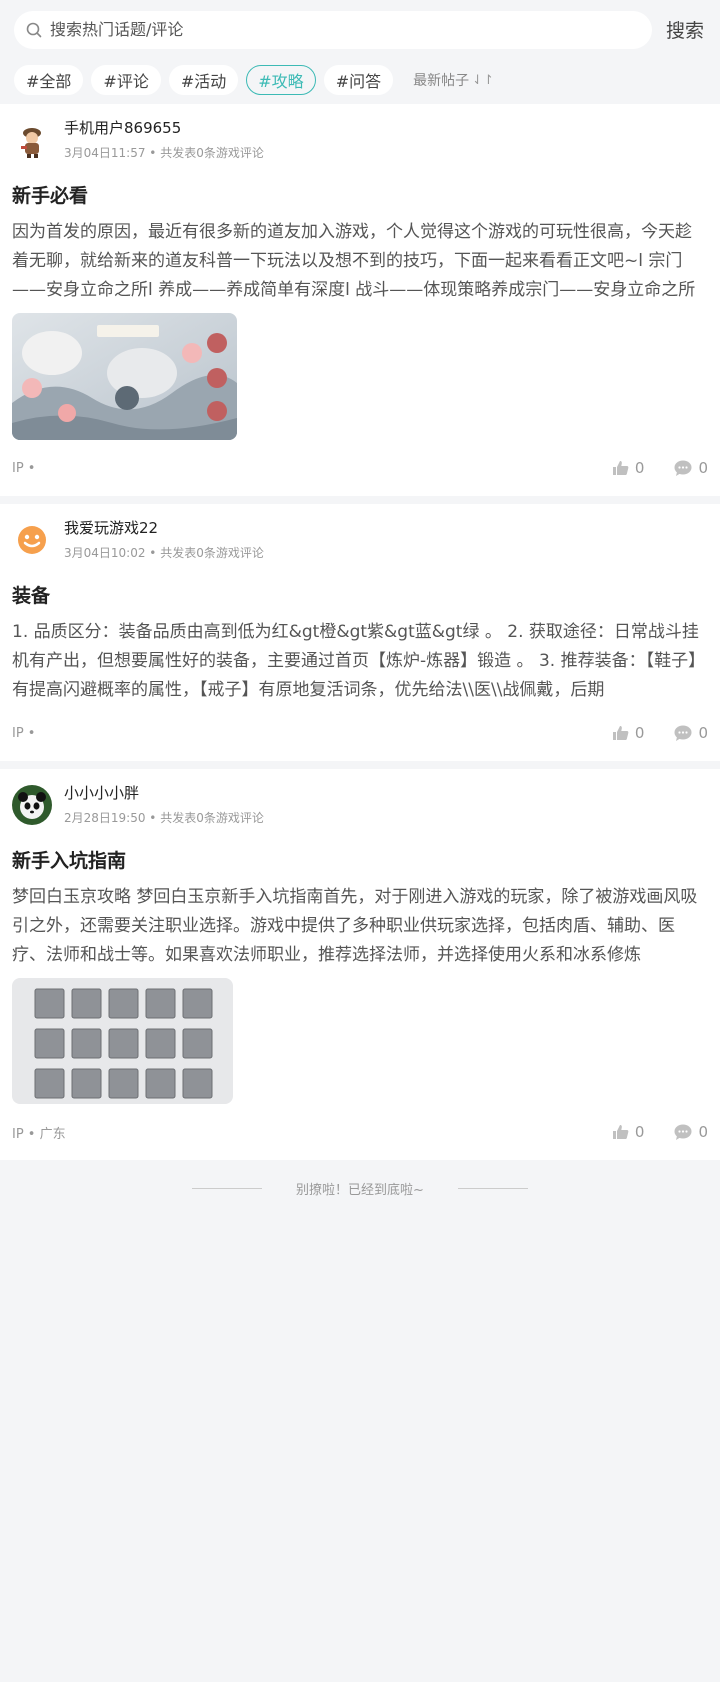  I want to click on tag-guides: #攻略, so click(281, 80).